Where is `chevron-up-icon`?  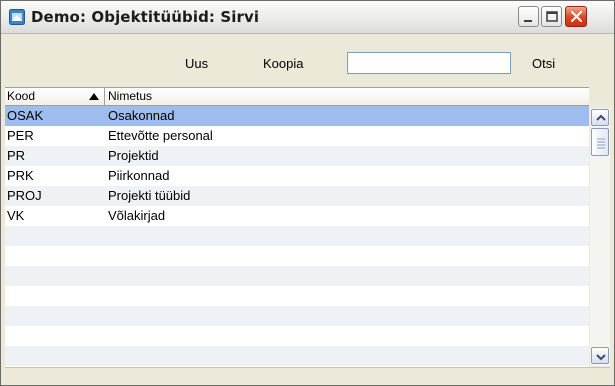 chevron-up-icon is located at coordinates (601, 117).